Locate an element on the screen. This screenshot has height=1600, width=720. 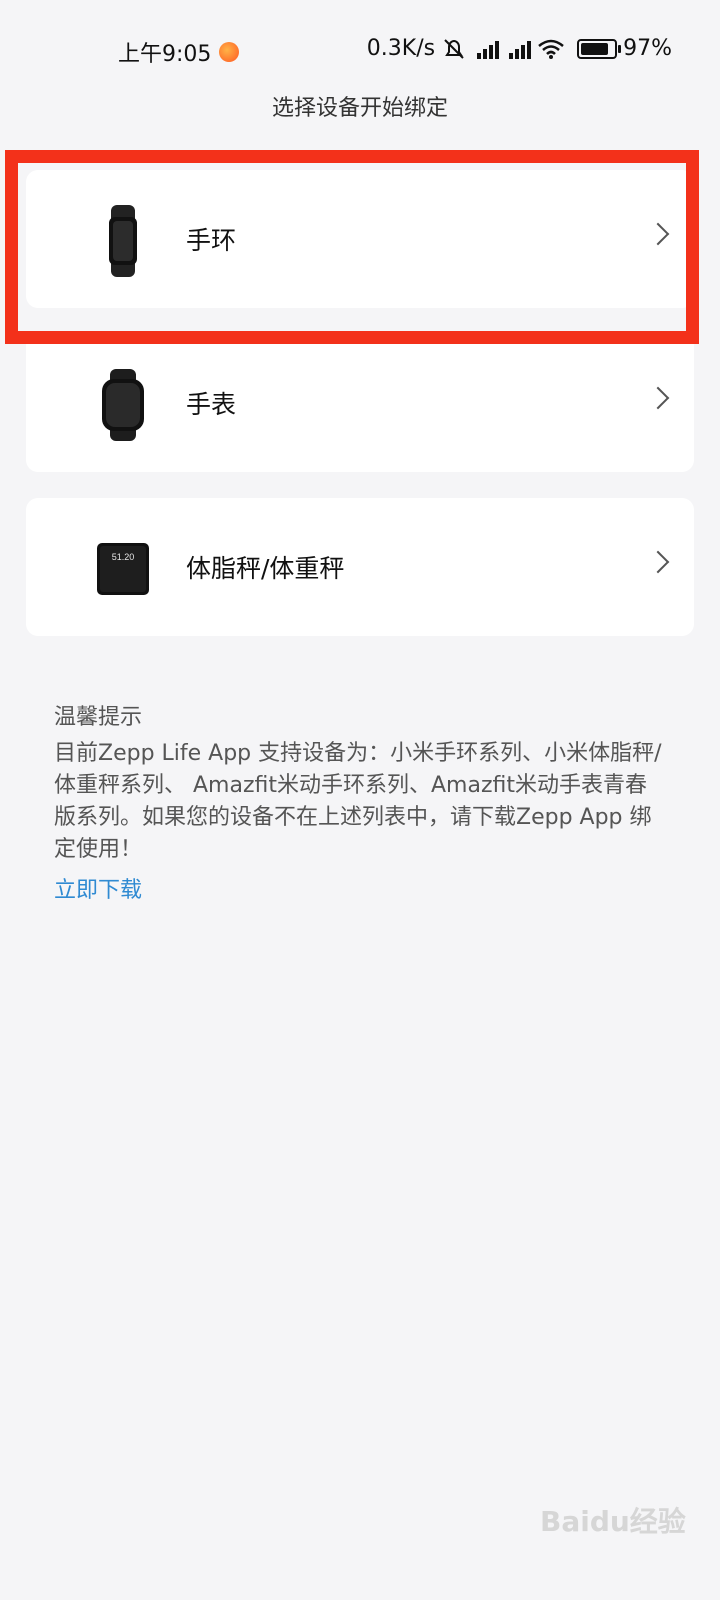
status-right-group: 0.3K/s 97% is located at coordinates (519, 48).